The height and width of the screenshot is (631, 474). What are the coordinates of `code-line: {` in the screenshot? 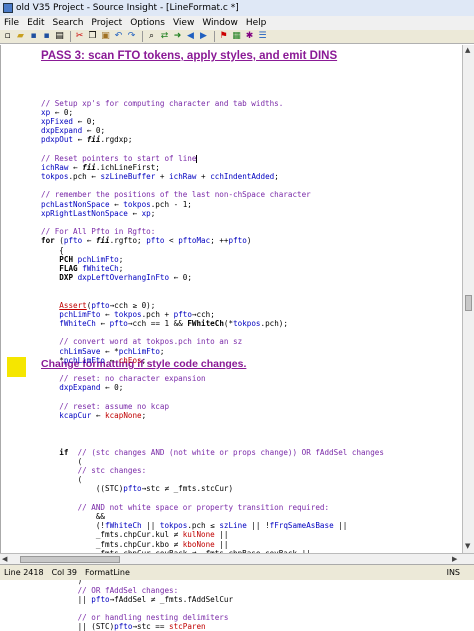 It's located at (52, 250).